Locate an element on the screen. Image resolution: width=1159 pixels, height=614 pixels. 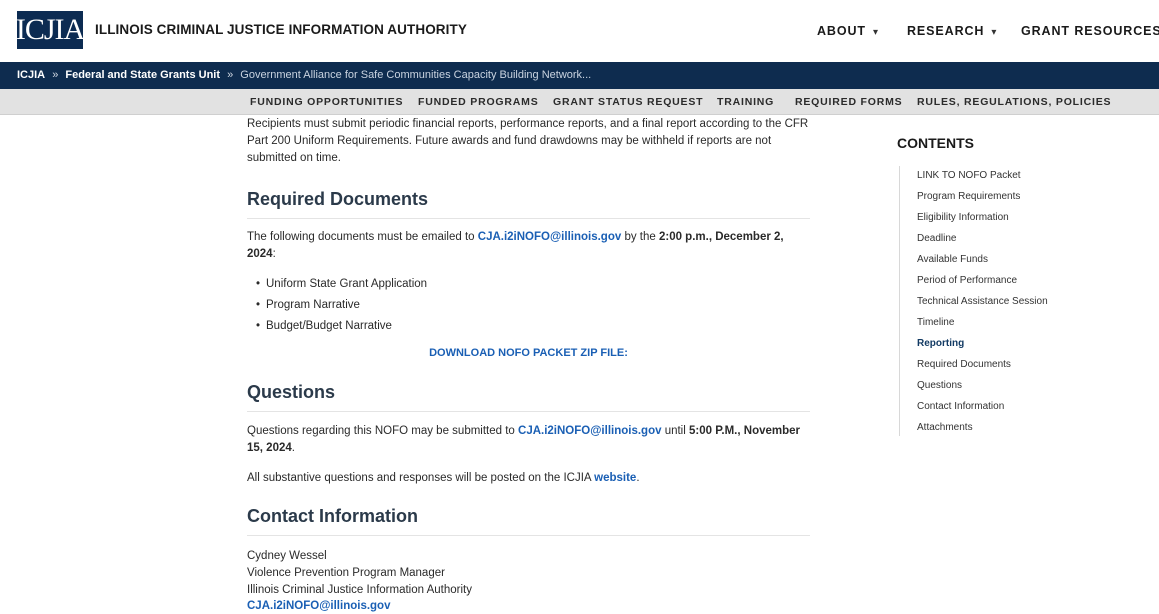
toc-item-attachments: Attachments is located at coordinates (945, 427).